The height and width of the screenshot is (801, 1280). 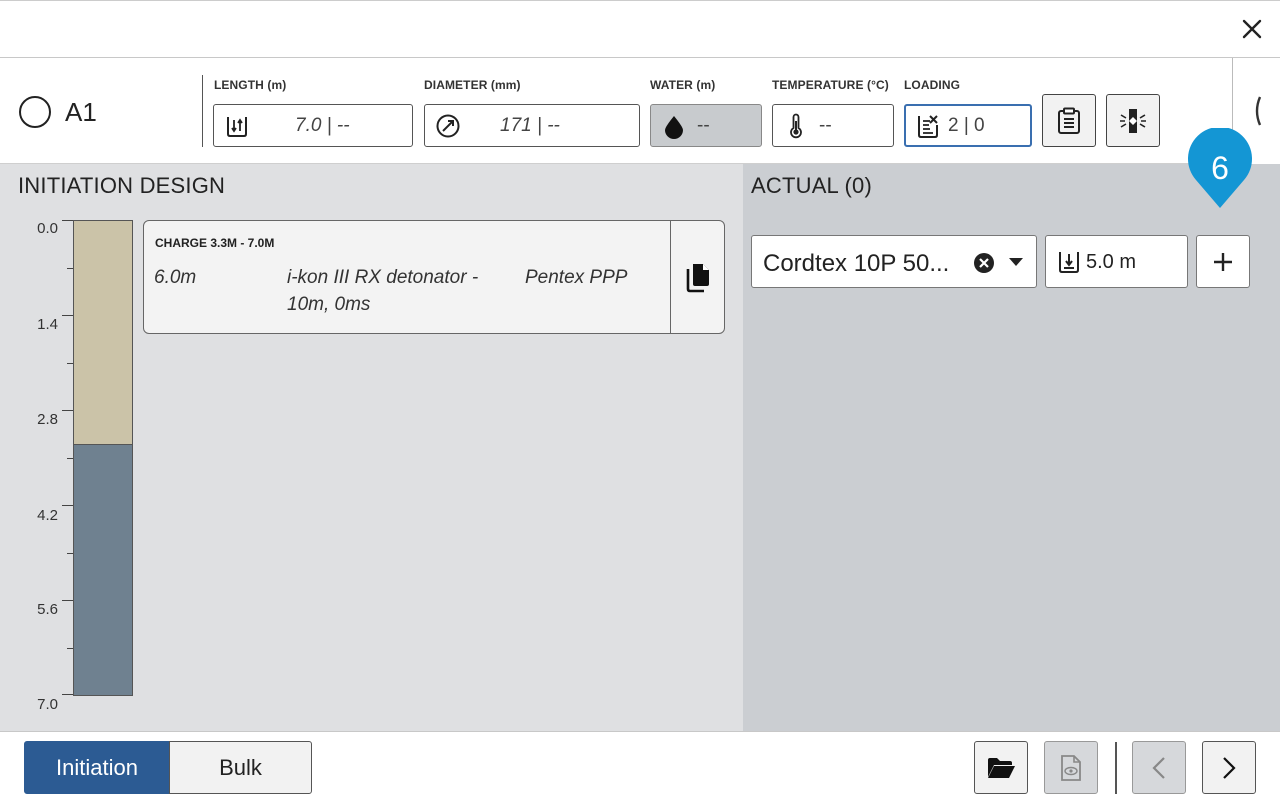 I want to click on copy-charge-button, so click(x=697, y=277).